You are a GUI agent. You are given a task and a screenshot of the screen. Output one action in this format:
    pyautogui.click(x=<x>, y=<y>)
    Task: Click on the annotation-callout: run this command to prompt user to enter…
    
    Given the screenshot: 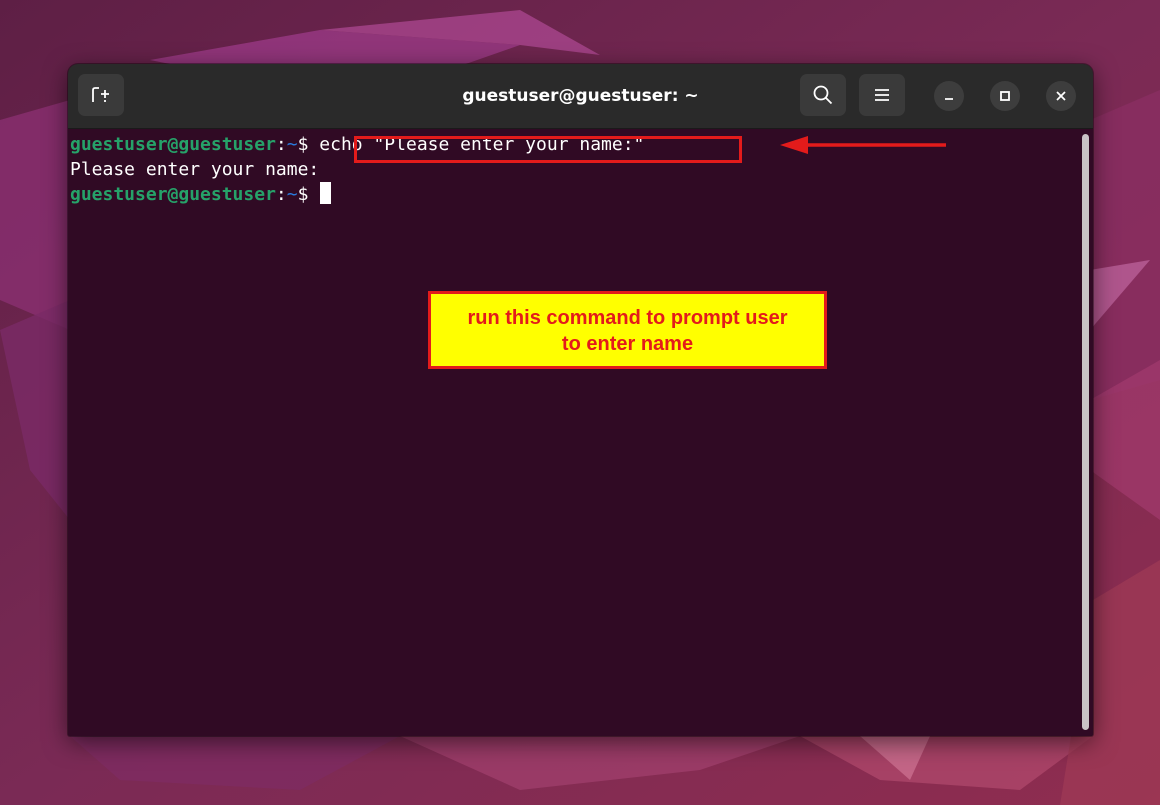 What is the action you would take?
    pyautogui.click(x=627, y=330)
    